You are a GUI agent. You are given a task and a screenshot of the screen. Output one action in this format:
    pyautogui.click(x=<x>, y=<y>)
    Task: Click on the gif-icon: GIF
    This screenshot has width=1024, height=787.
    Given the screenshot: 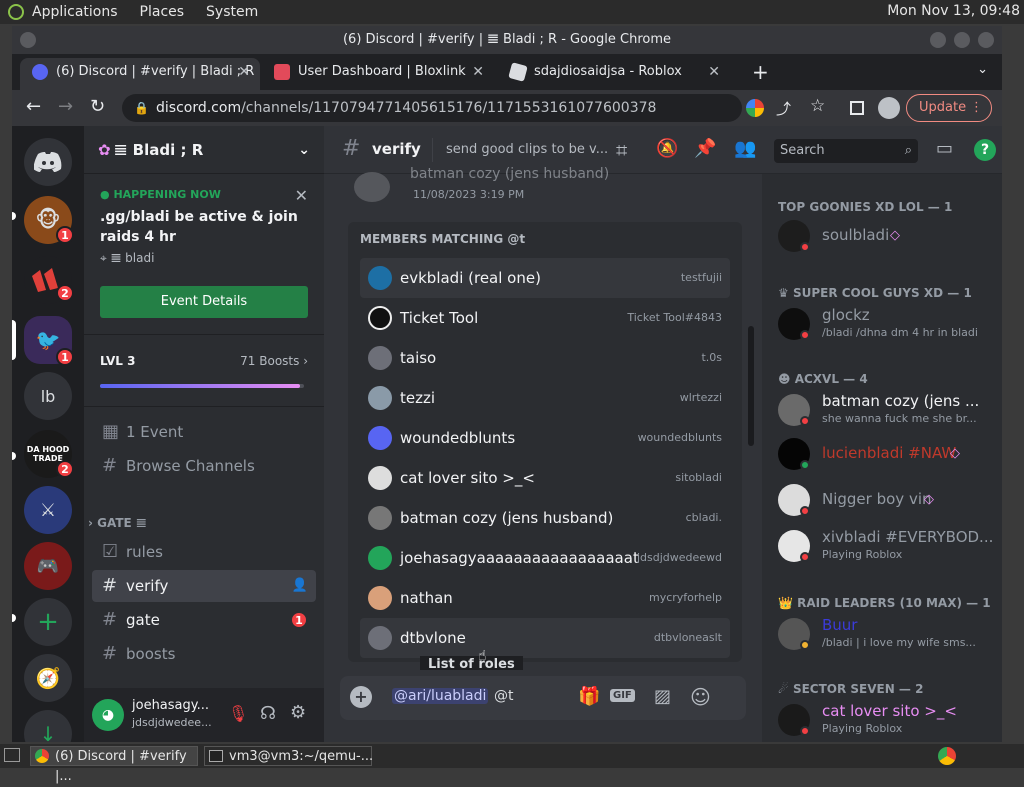 What is the action you would take?
    pyautogui.click(x=622, y=695)
    